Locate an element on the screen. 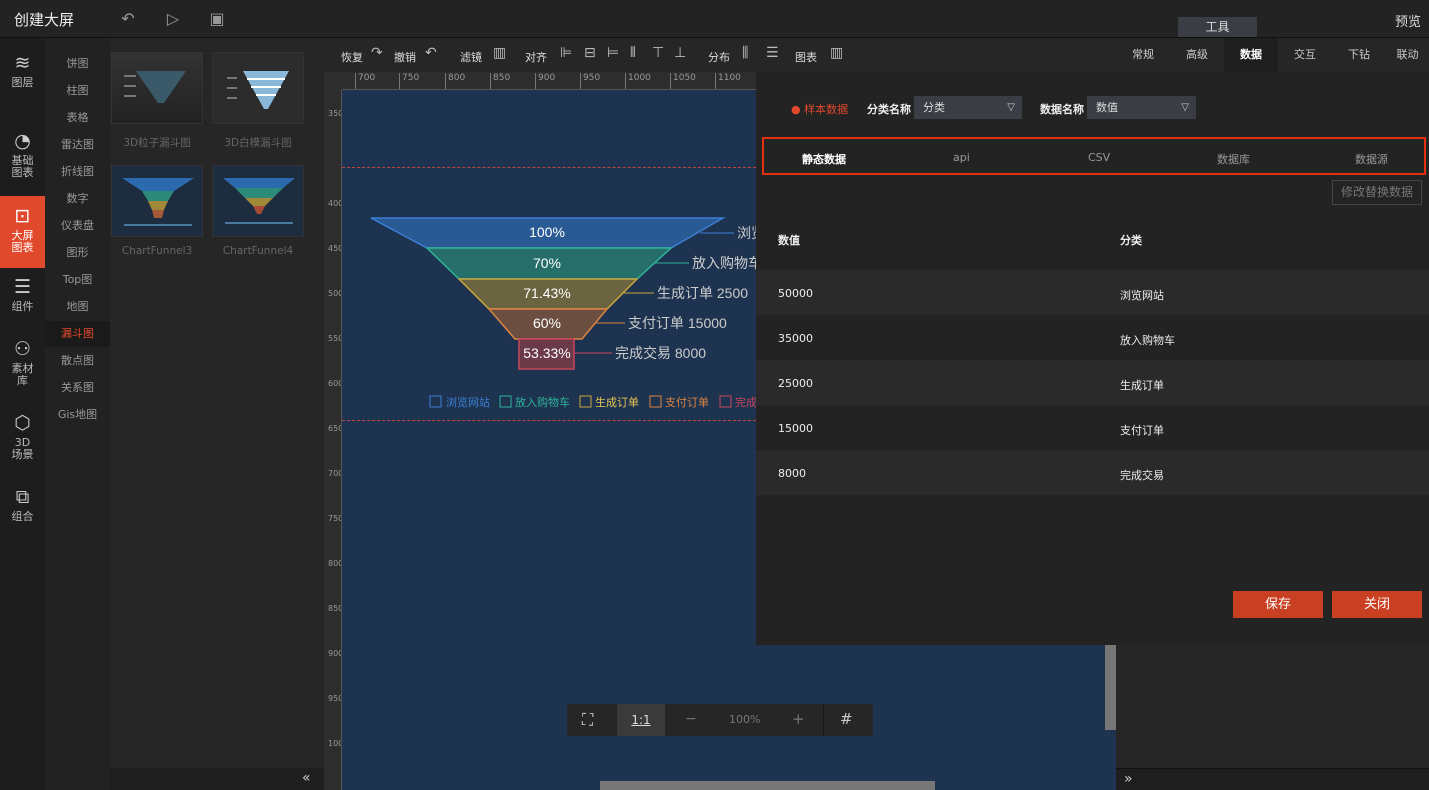 The width and height of the screenshot is (1429, 790). table-row: 50000 浏览网站 is located at coordinates (1092, 292).